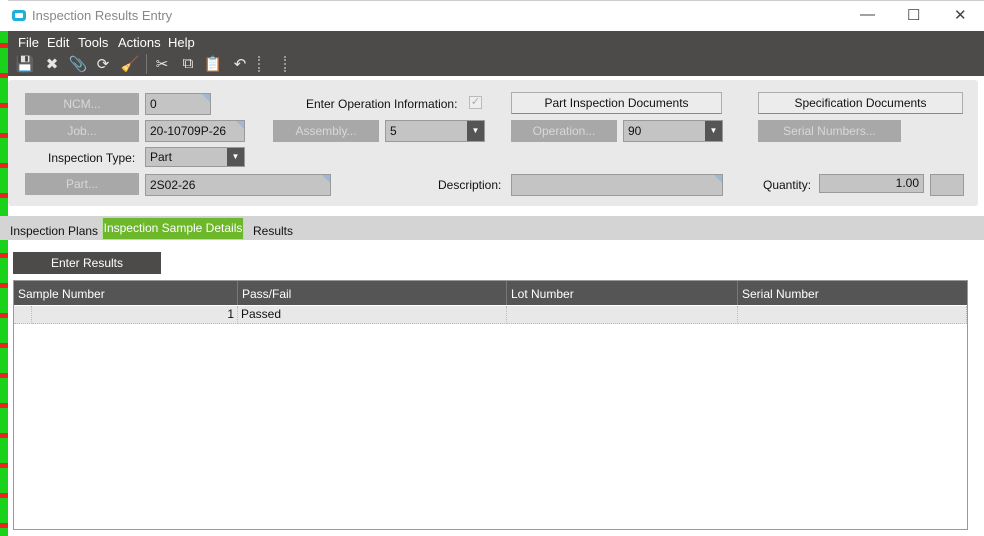 The height and width of the screenshot is (536, 984). I want to click on delete-icon: ✖, so click(52, 64).